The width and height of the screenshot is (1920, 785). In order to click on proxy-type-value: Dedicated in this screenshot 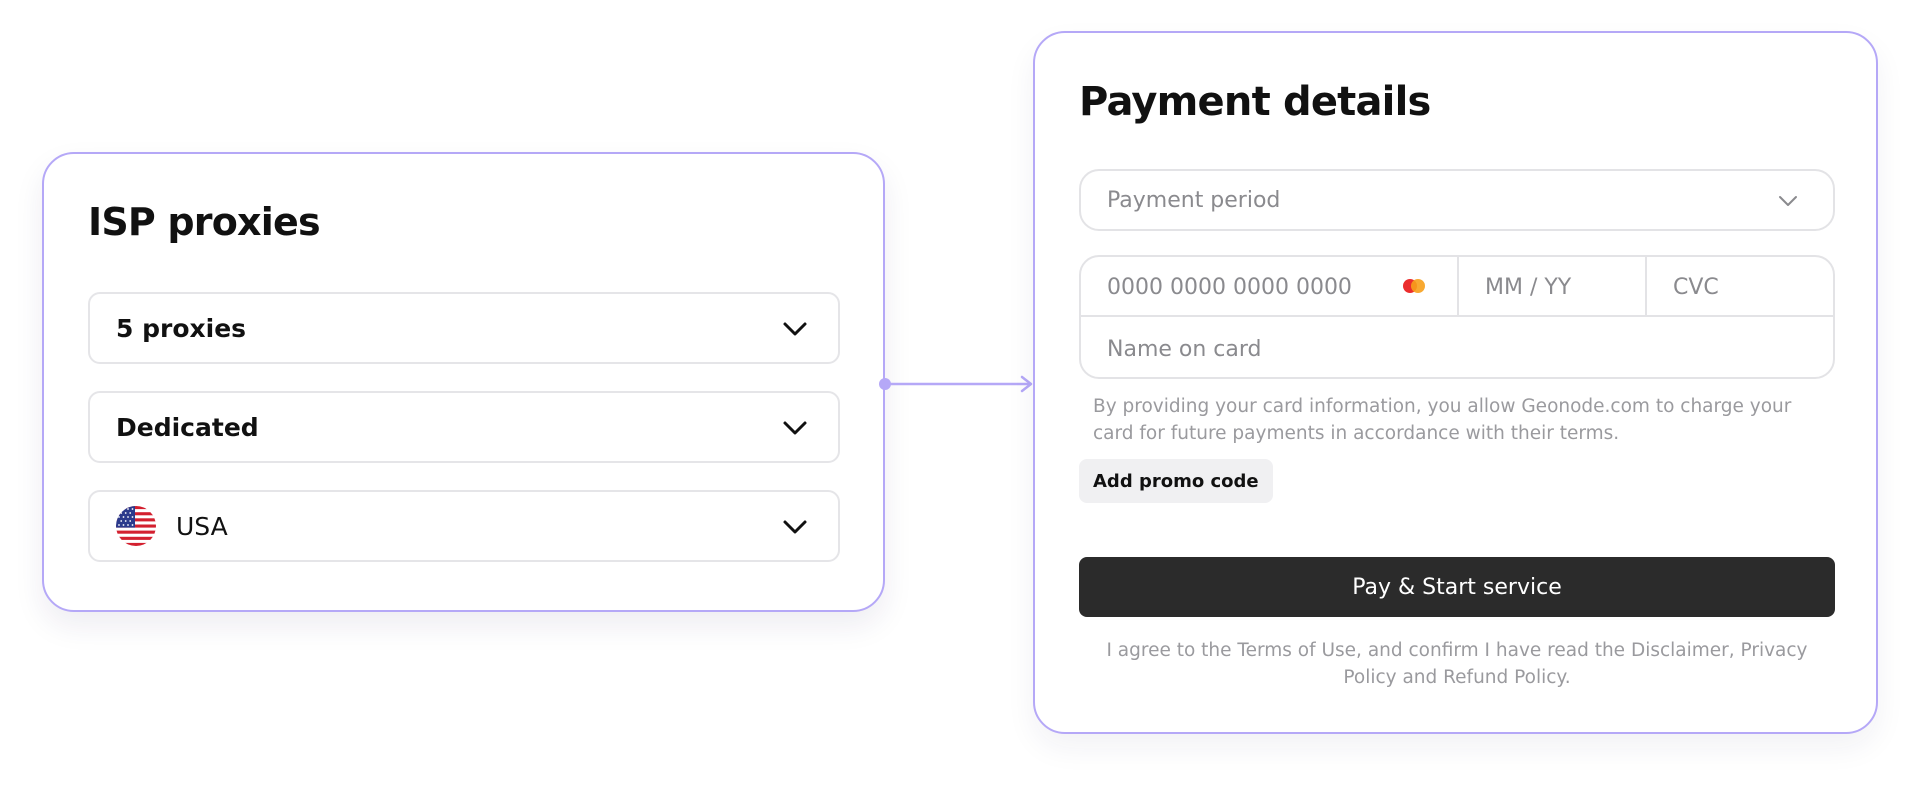, I will do `click(187, 427)`.